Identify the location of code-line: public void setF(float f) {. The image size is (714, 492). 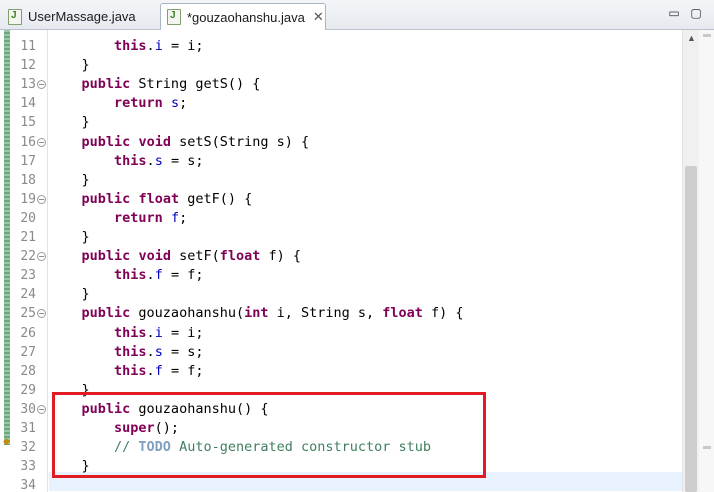
(175, 256).